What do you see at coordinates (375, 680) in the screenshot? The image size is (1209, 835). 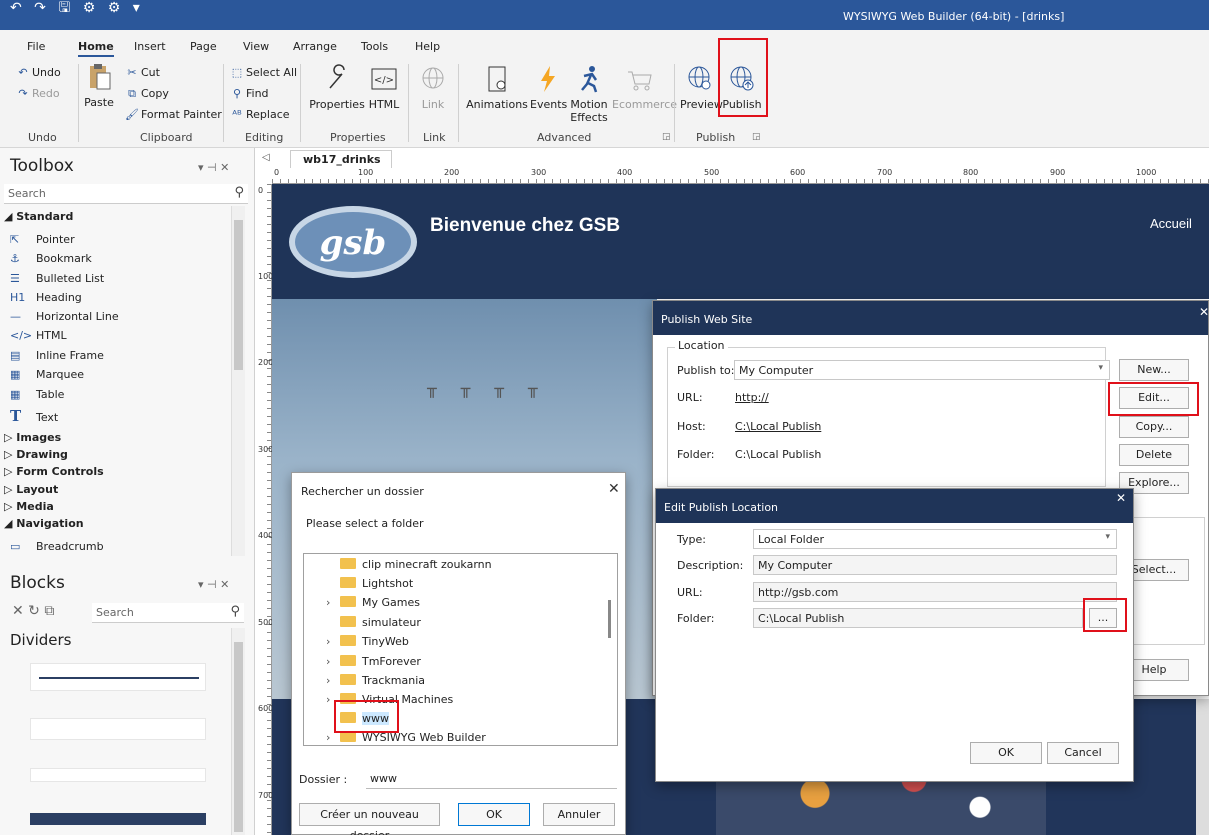 I see `folder-item: › Trackmania` at bounding box center [375, 680].